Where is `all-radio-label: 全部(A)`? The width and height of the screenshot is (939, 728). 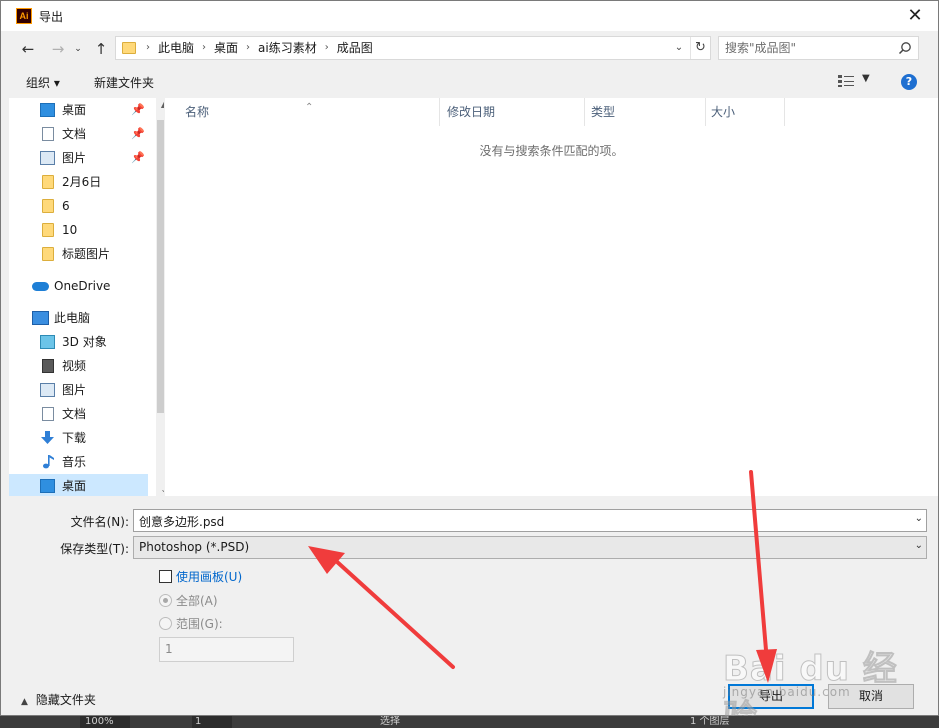 all-radio-label: 全部(A) is located at coordinates (197, 601).